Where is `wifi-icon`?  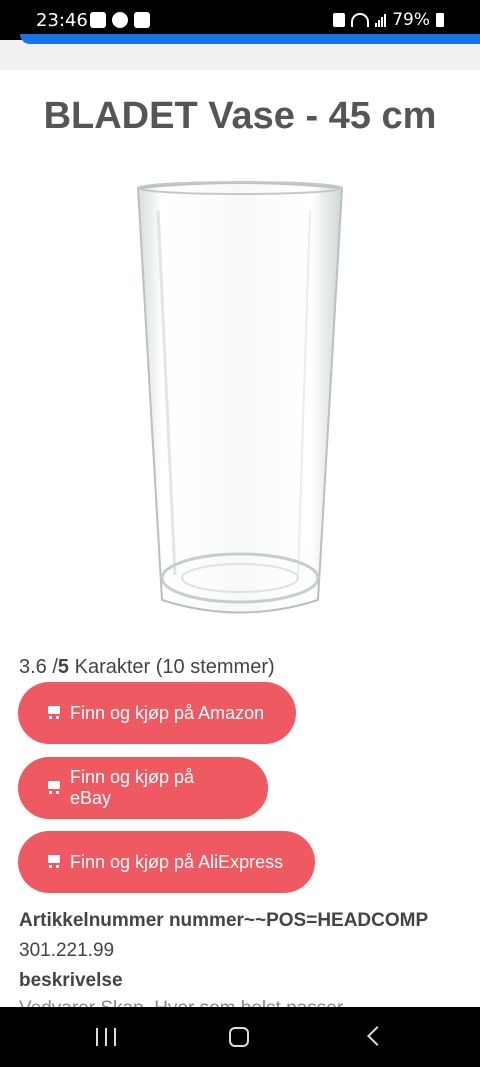
wifi-icon is located at coordinates (360, 20).